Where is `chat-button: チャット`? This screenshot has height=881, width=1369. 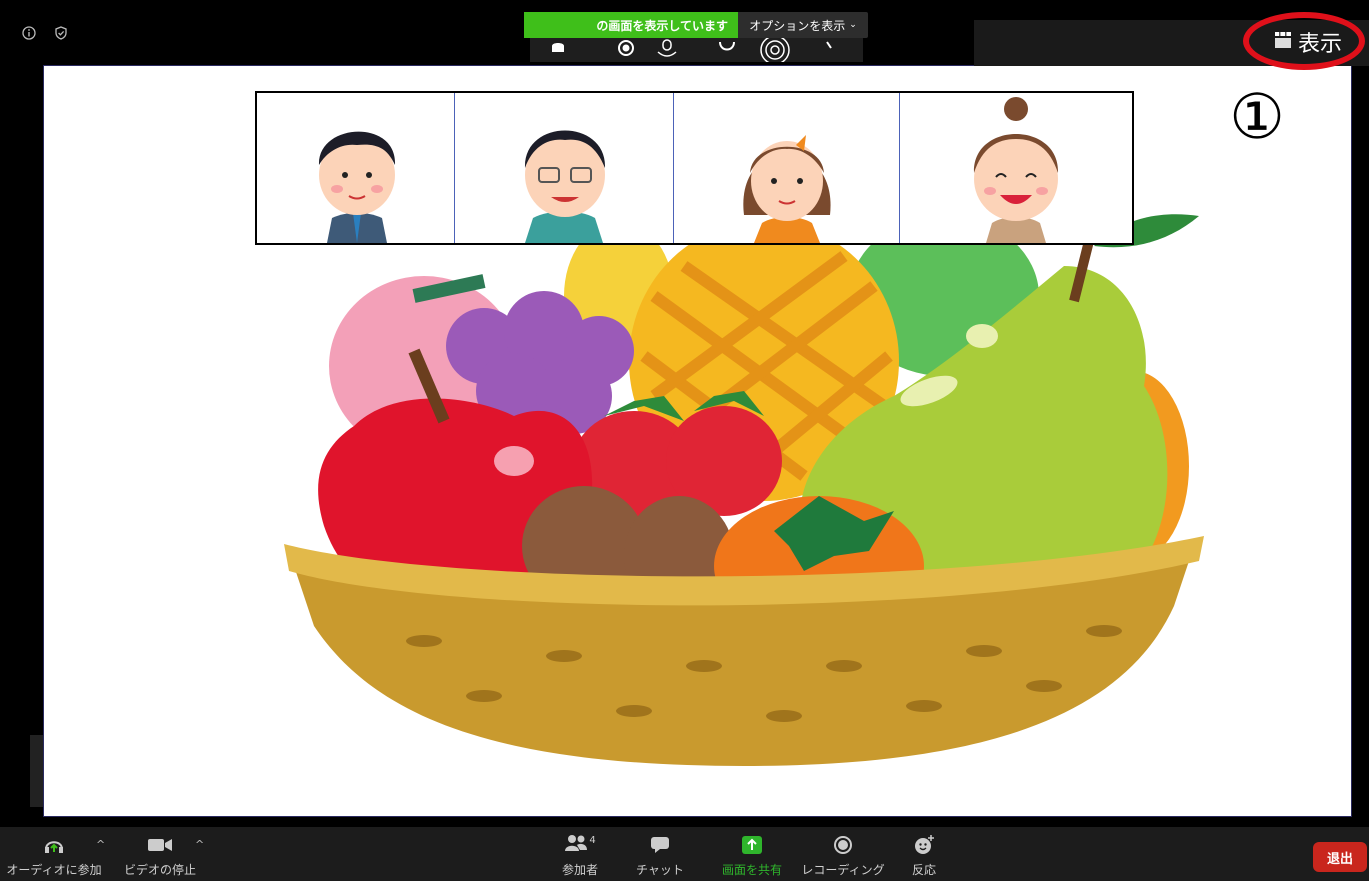 chat-button: チャット is located at coordinates (660, 856).